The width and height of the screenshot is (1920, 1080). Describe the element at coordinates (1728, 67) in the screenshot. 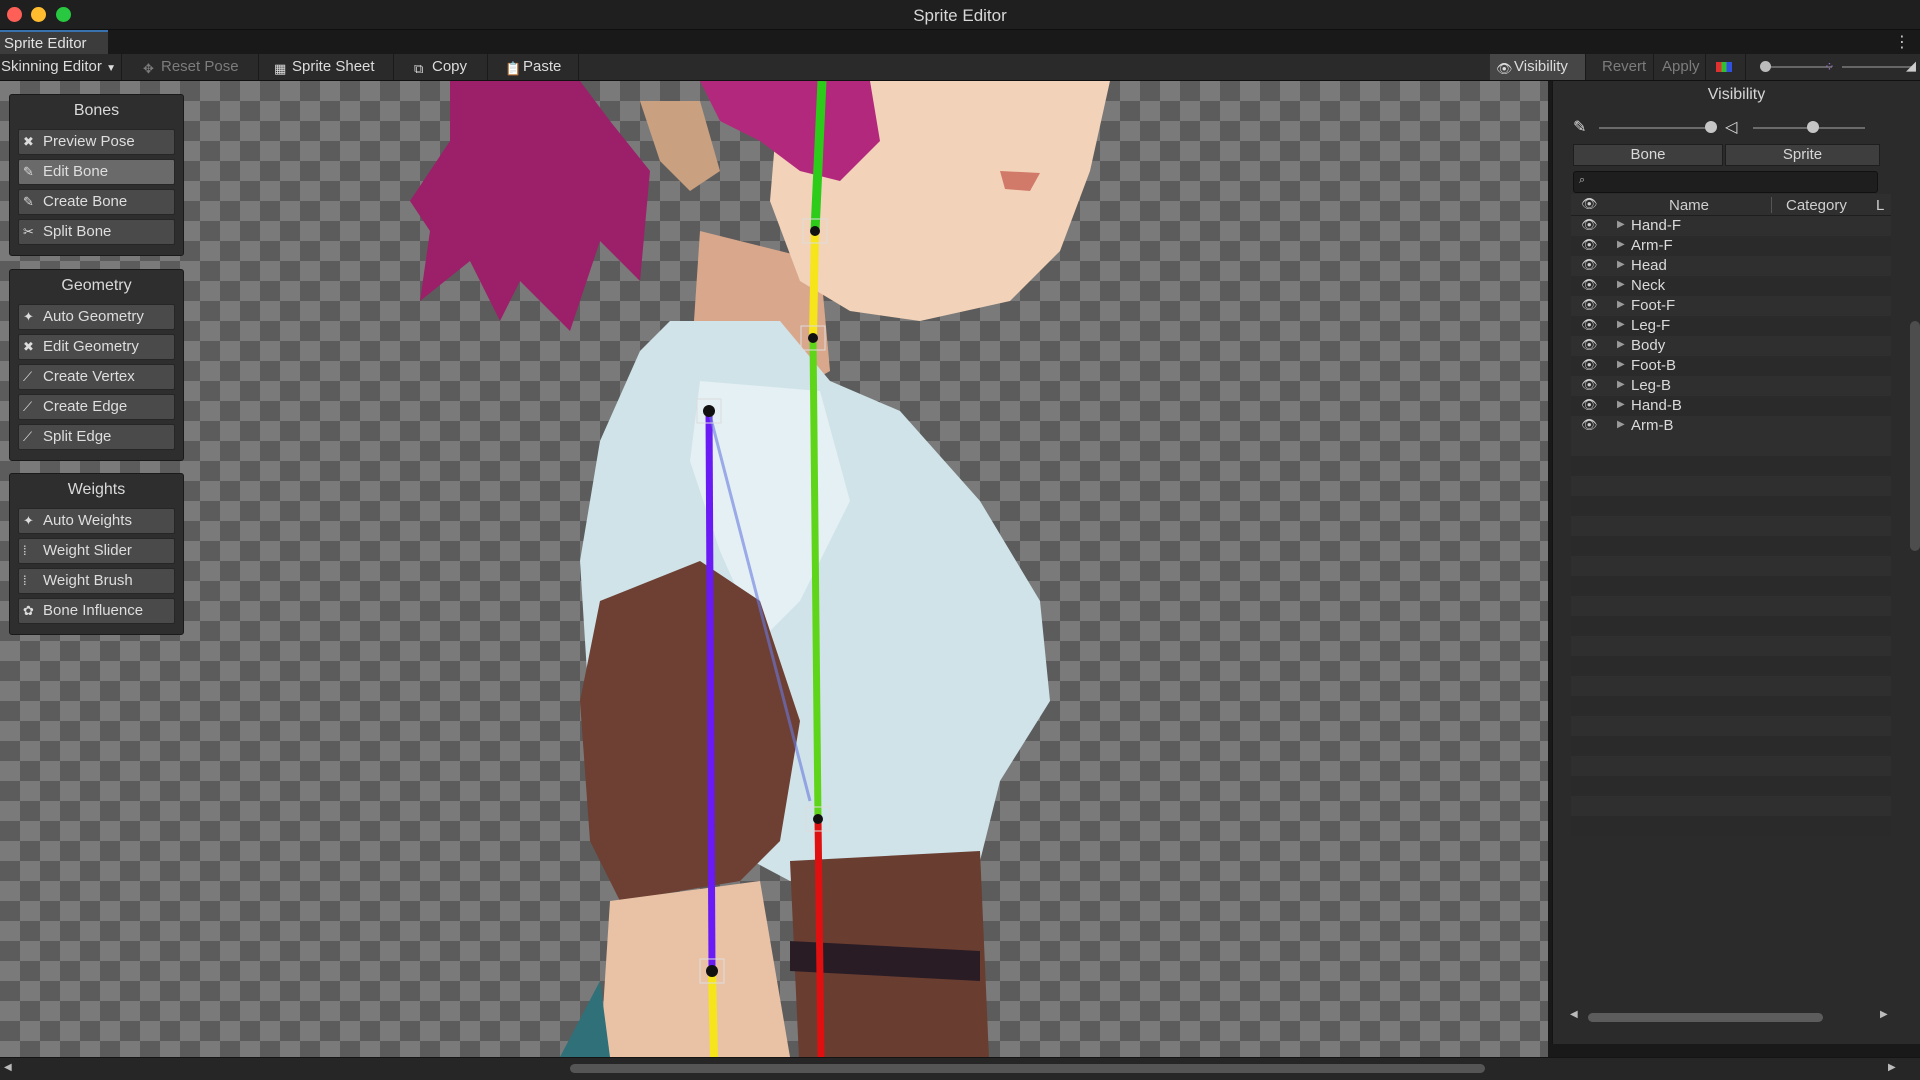

I see `color-channels-button` at that location.